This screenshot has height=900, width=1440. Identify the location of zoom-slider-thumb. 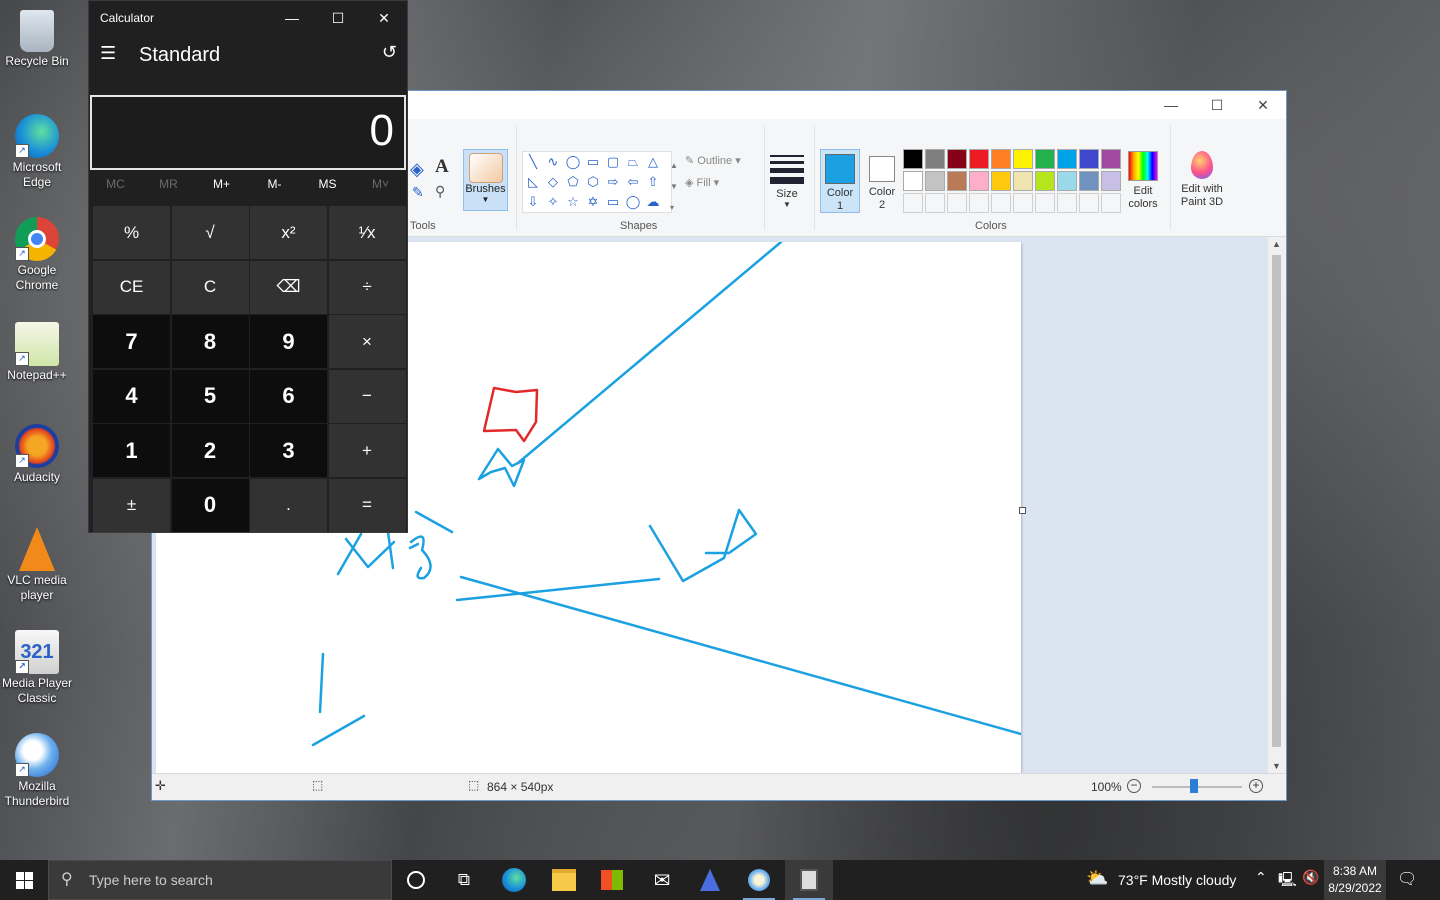
(1194, 786).